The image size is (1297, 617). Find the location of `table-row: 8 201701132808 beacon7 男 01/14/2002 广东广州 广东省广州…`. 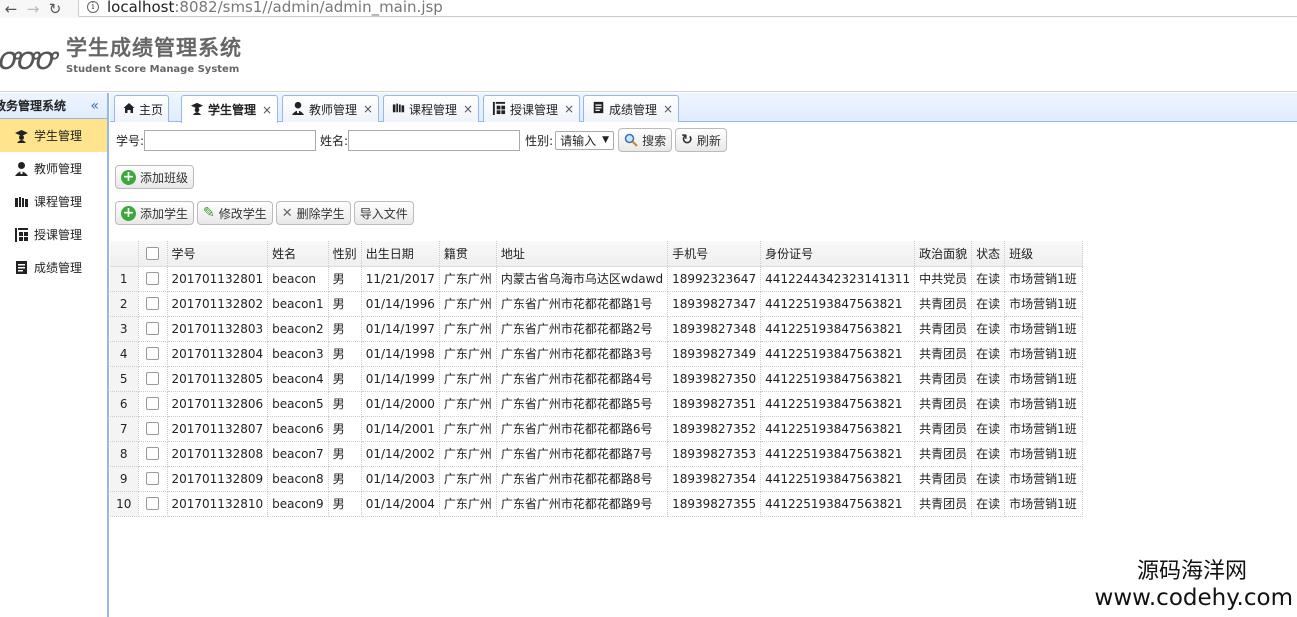

table-row: 8 201701132808 beacon7 男 01/14/2002 广东广州 广东省广州… is located at coordinates (597, 454).